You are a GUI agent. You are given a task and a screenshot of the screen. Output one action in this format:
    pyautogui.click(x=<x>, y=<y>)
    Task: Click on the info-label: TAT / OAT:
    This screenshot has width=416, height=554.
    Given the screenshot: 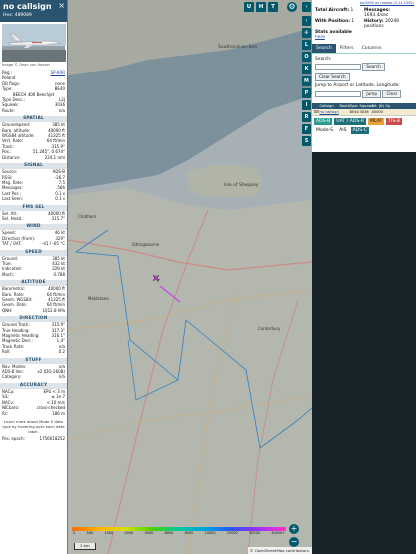 What is the action you would take?
    pyautogui.click(x=12, y=244)
    